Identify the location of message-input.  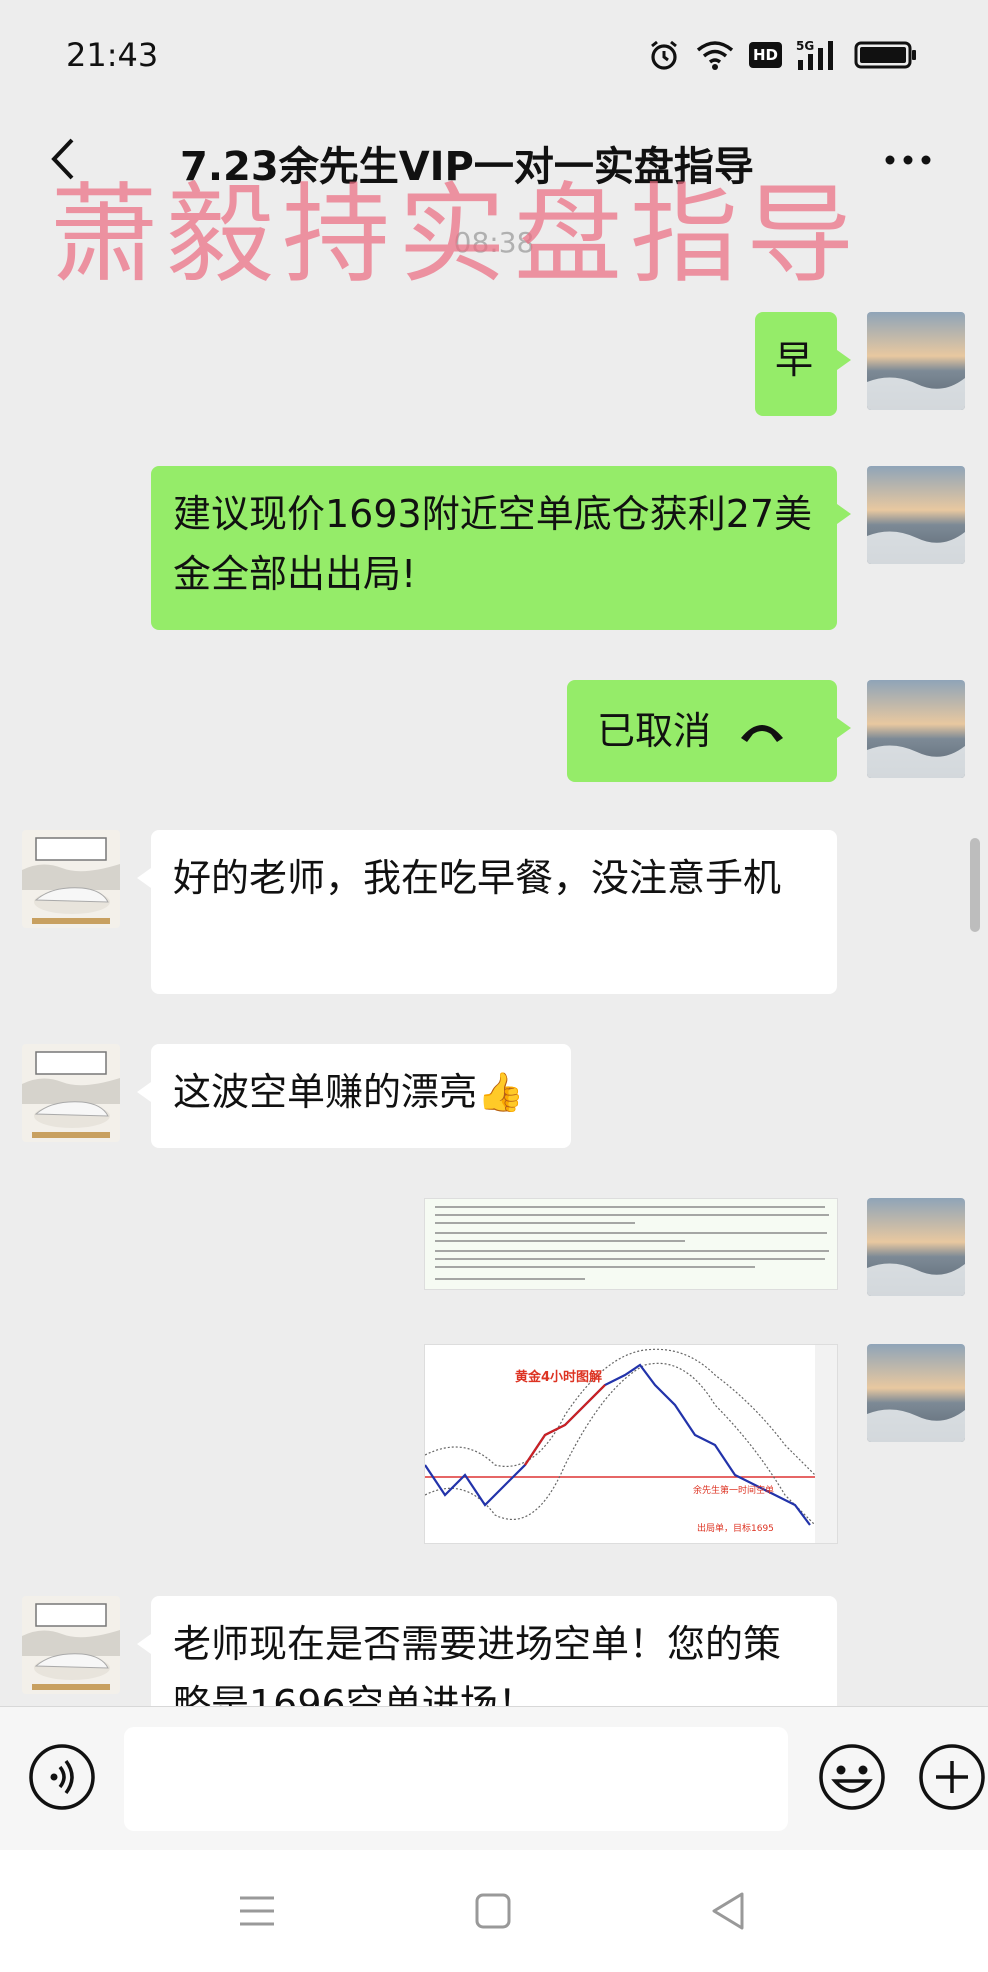
(456, 1779).